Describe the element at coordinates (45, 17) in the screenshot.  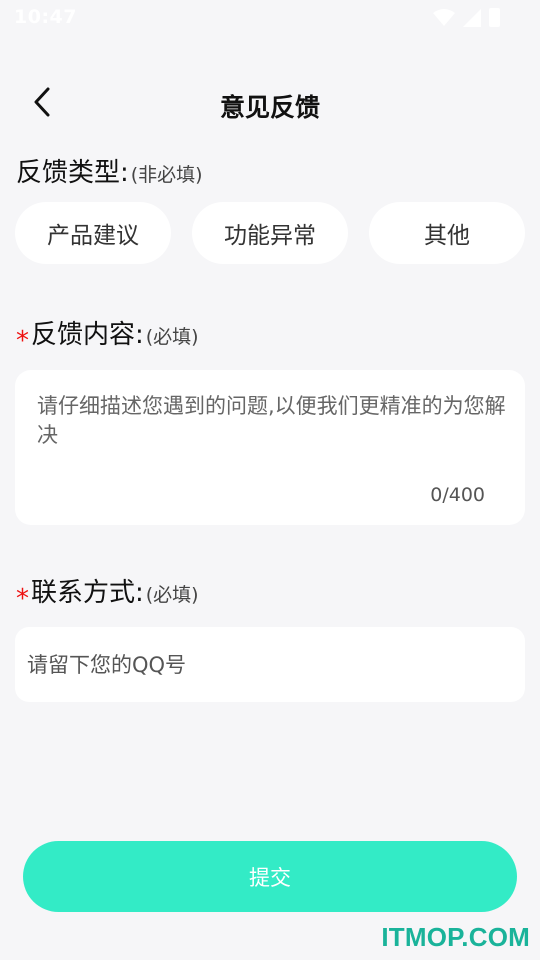
I see `status-time: 10:47` at that location.